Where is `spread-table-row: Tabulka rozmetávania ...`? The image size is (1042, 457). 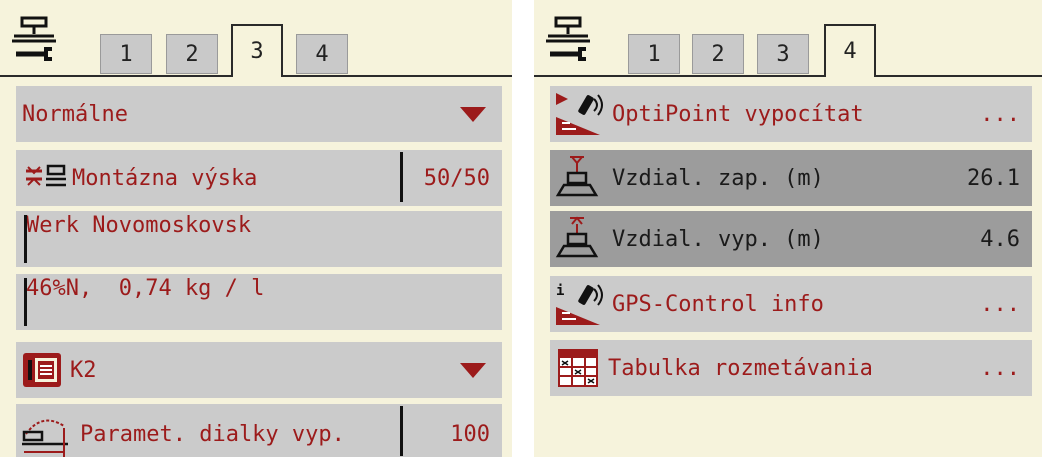
spread-table-row: Tabulka rozmetávania ... is located at coordinates (791, 368).